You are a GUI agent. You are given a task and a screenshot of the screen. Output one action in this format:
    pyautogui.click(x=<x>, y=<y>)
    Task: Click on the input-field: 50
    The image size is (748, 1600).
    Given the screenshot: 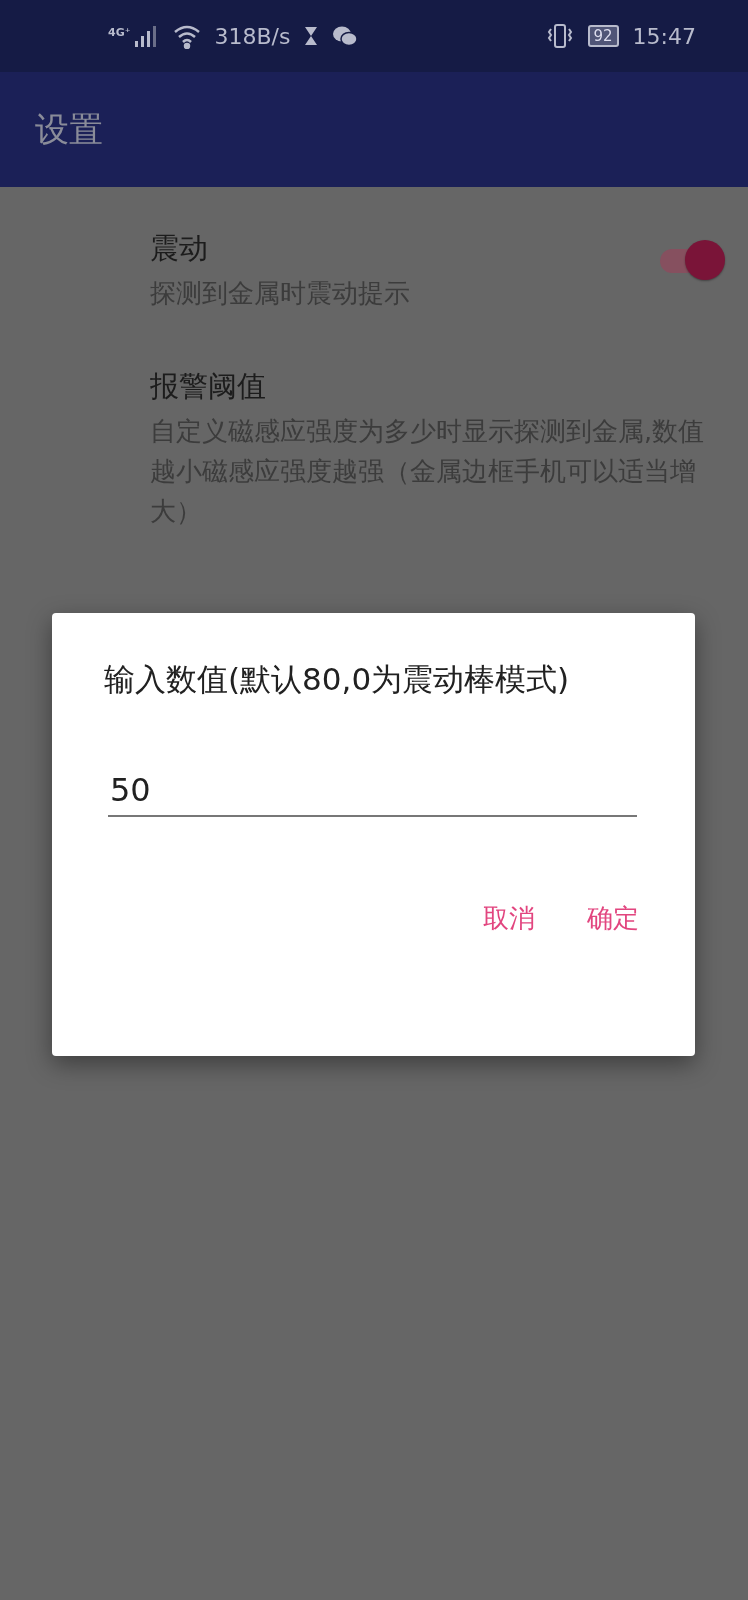 What is the action you would take?
    pyautogui.click(x=372, y=794)
    